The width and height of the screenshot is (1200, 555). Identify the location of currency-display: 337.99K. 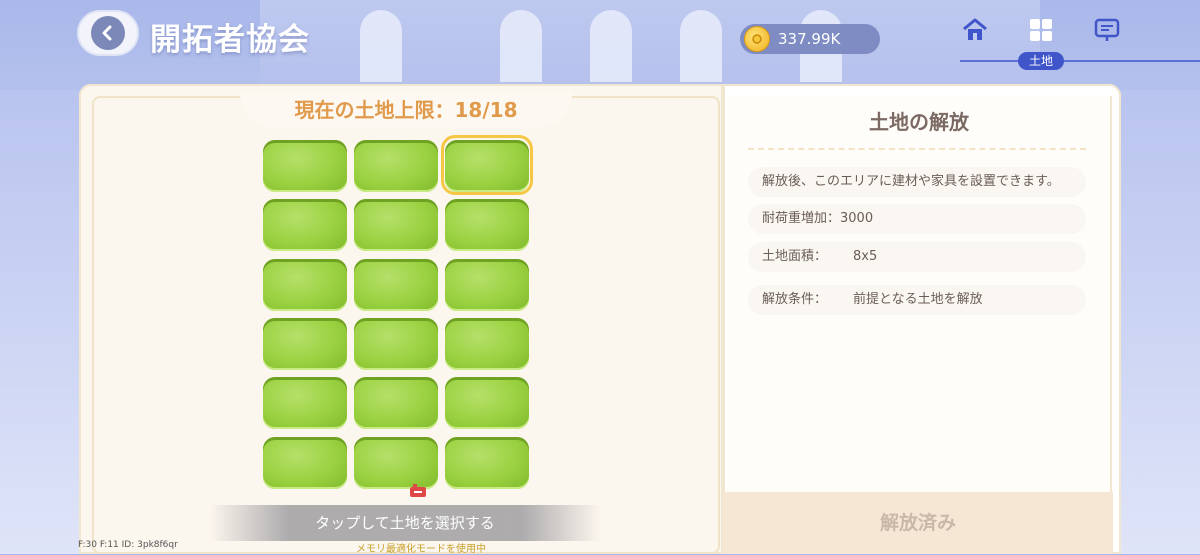
(810, 39).